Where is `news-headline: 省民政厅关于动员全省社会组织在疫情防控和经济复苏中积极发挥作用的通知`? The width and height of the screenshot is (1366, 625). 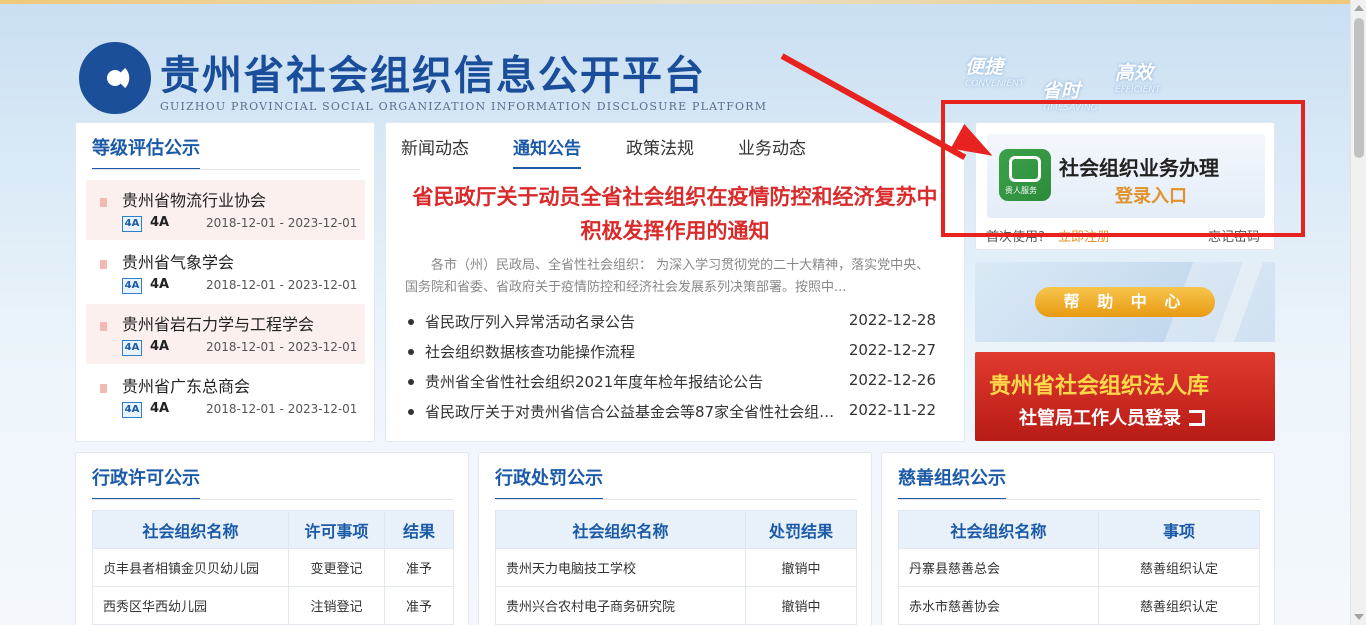 news-headline: 省民政厅关于动员全省社会组织在疫情防控和经济复苏中积极发挥作用的通知 is located at coordinates (675, 214).